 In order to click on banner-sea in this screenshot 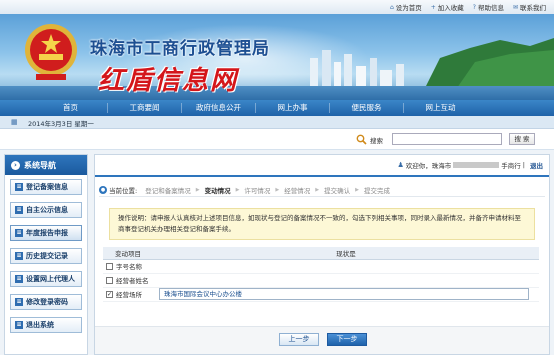, I will do `click(277, 93)`.